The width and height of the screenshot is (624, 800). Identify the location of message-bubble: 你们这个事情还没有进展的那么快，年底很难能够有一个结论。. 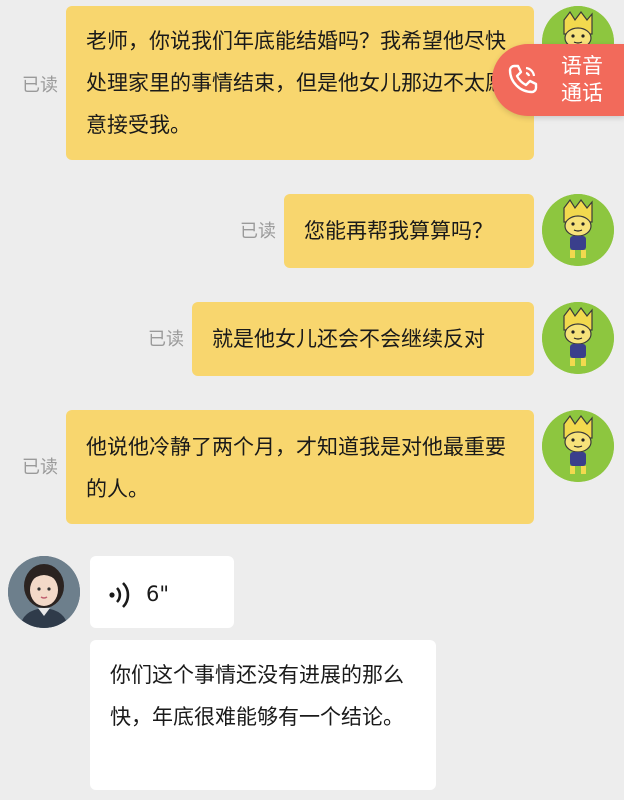
(263, 715).